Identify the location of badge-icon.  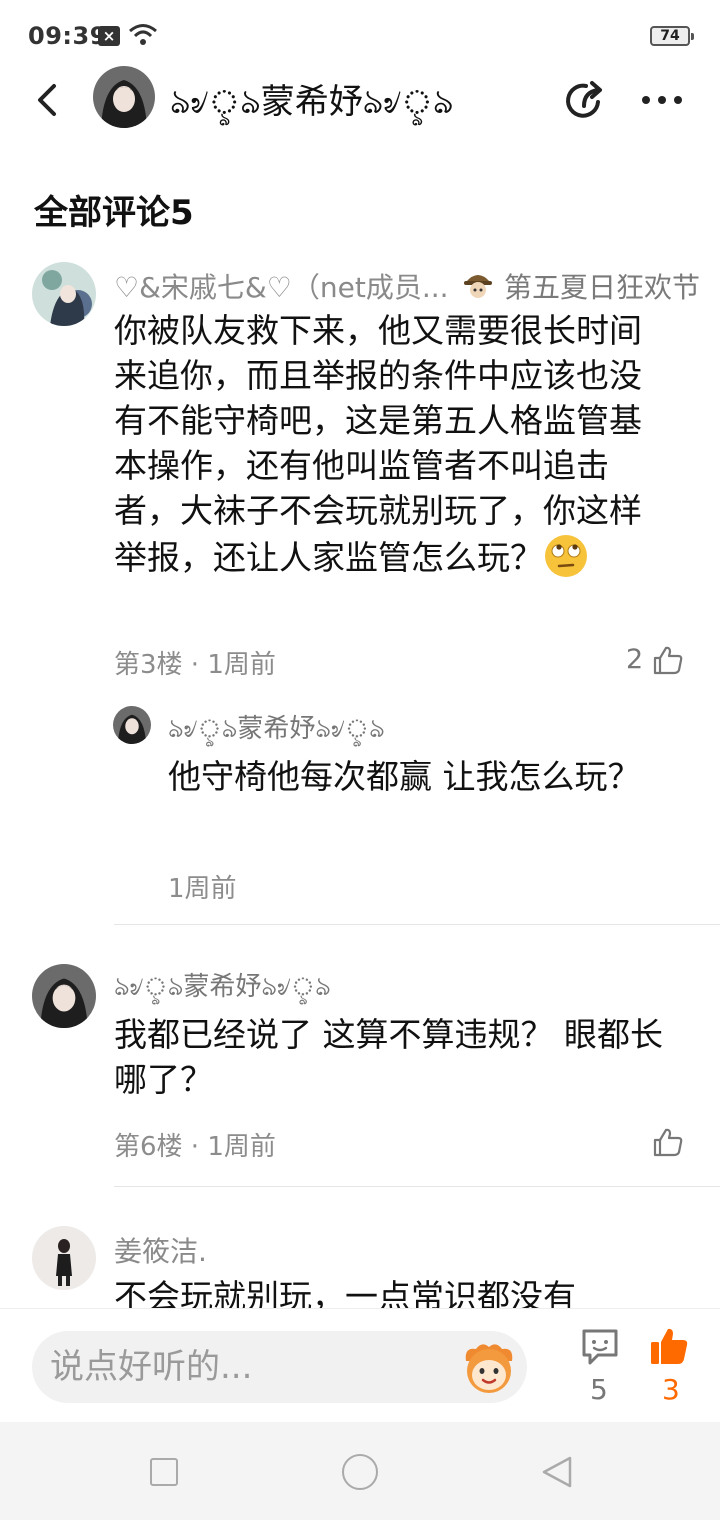
(478, 286).